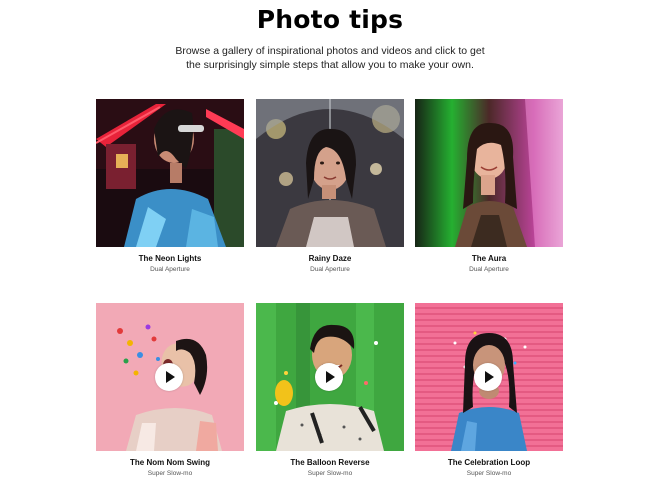 This screenshot has width=660, height=486. What do you see at coordinates (330, 463) in the screenshot?
I see `card-title: The Balloon Reverse` at bounding box center [330, 463].